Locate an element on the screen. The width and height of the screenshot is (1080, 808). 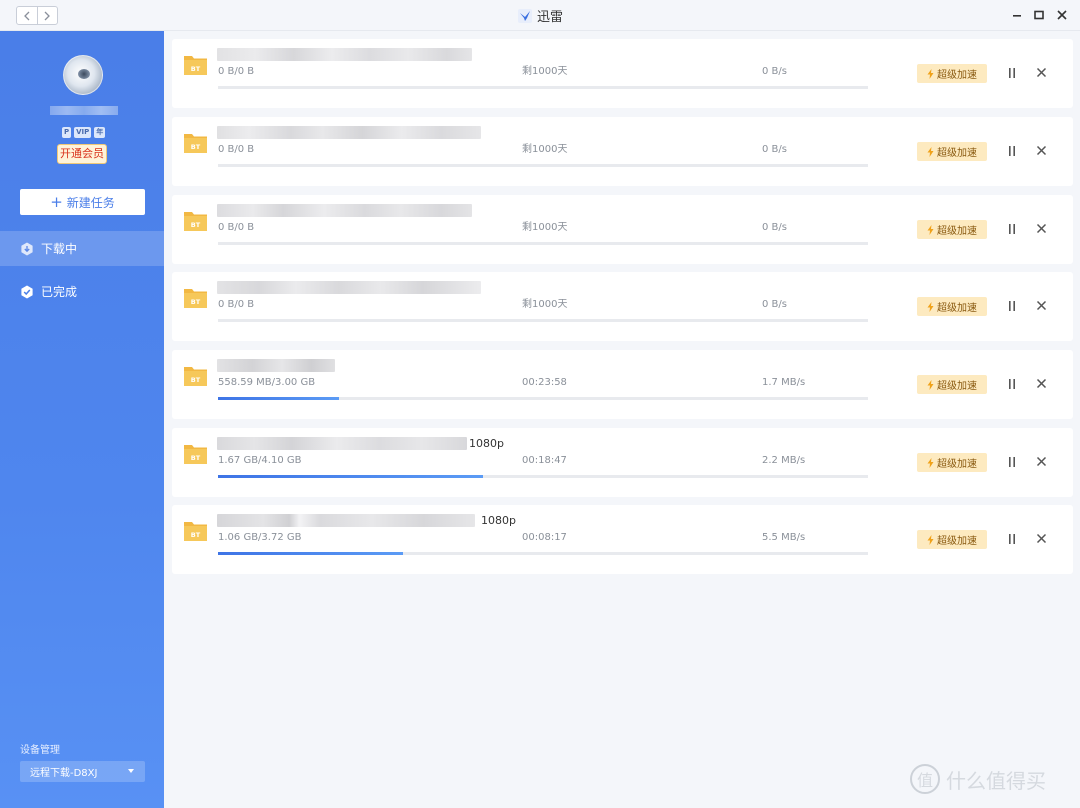
history-nav is located at coordinates (37, 15).